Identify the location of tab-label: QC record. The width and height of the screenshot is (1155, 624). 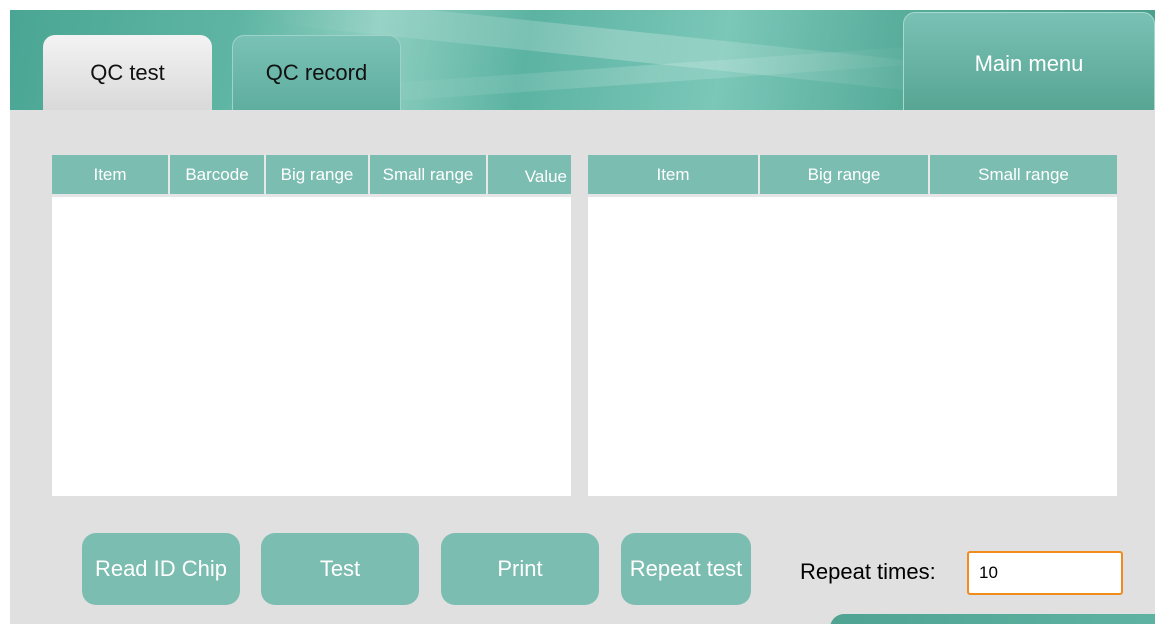
(316, 72).